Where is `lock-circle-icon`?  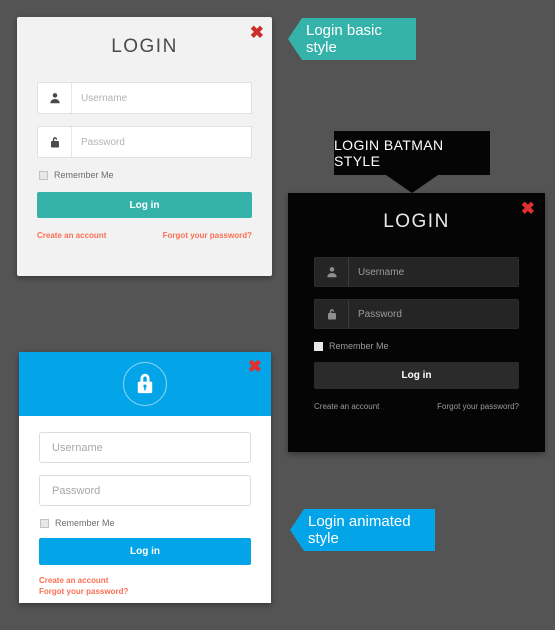
lock-circle-icon is located at coordinates (145, 384).